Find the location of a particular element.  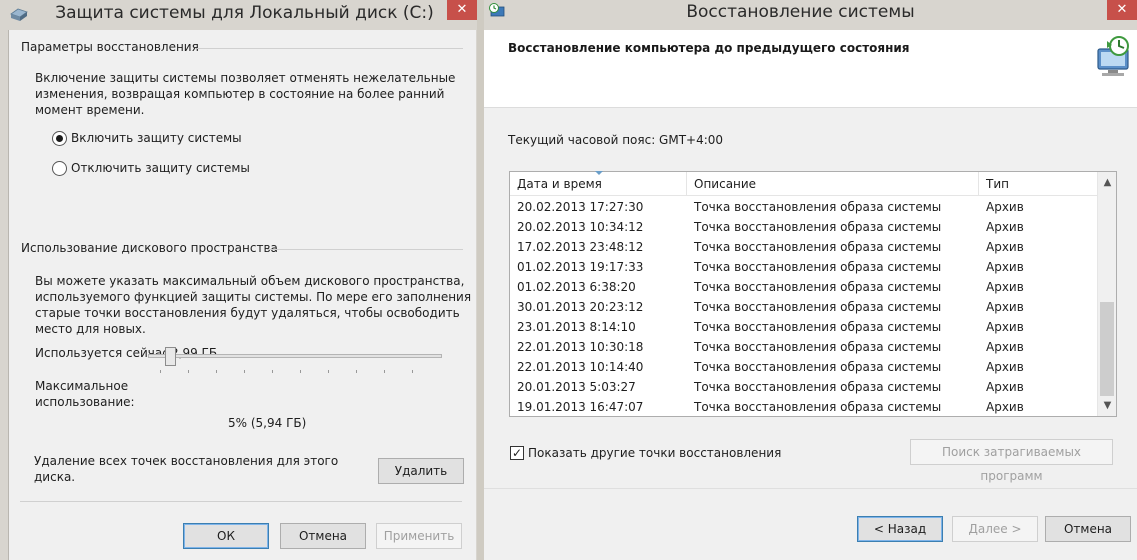

cell-date: 01.02.2013 6:38:20 is located at coordinates (576, 287).